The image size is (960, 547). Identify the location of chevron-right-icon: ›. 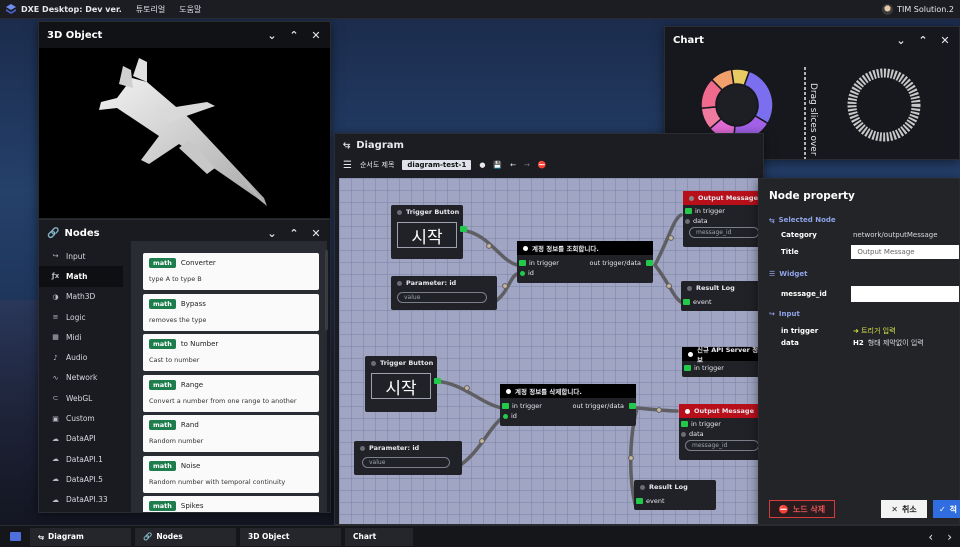
(949, 537).